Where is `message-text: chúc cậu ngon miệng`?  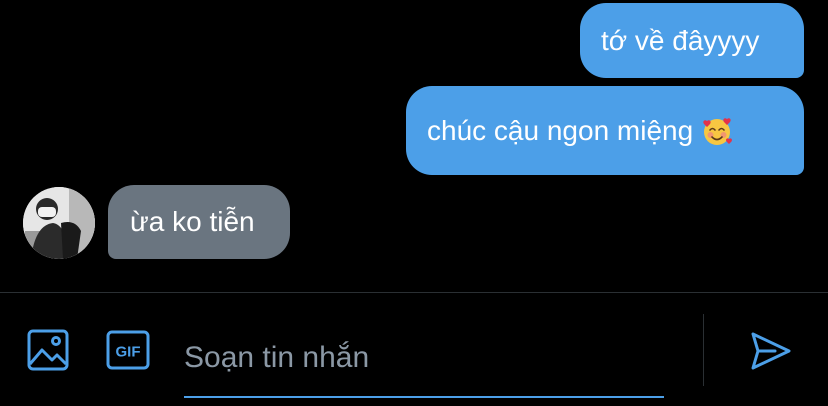 message-text: chúc cậu ngon miệng is located at coordinates (560, 130).